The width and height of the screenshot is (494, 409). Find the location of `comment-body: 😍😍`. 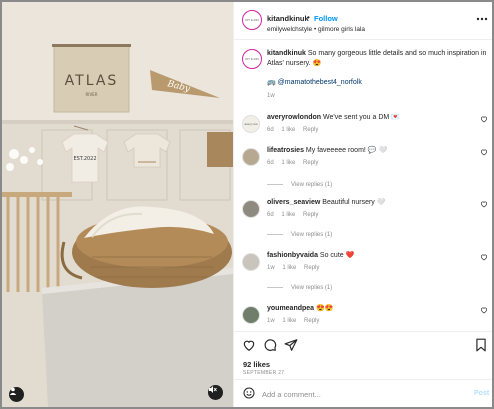

comment-body: 😍😍 is located at coordinates (325, 308).